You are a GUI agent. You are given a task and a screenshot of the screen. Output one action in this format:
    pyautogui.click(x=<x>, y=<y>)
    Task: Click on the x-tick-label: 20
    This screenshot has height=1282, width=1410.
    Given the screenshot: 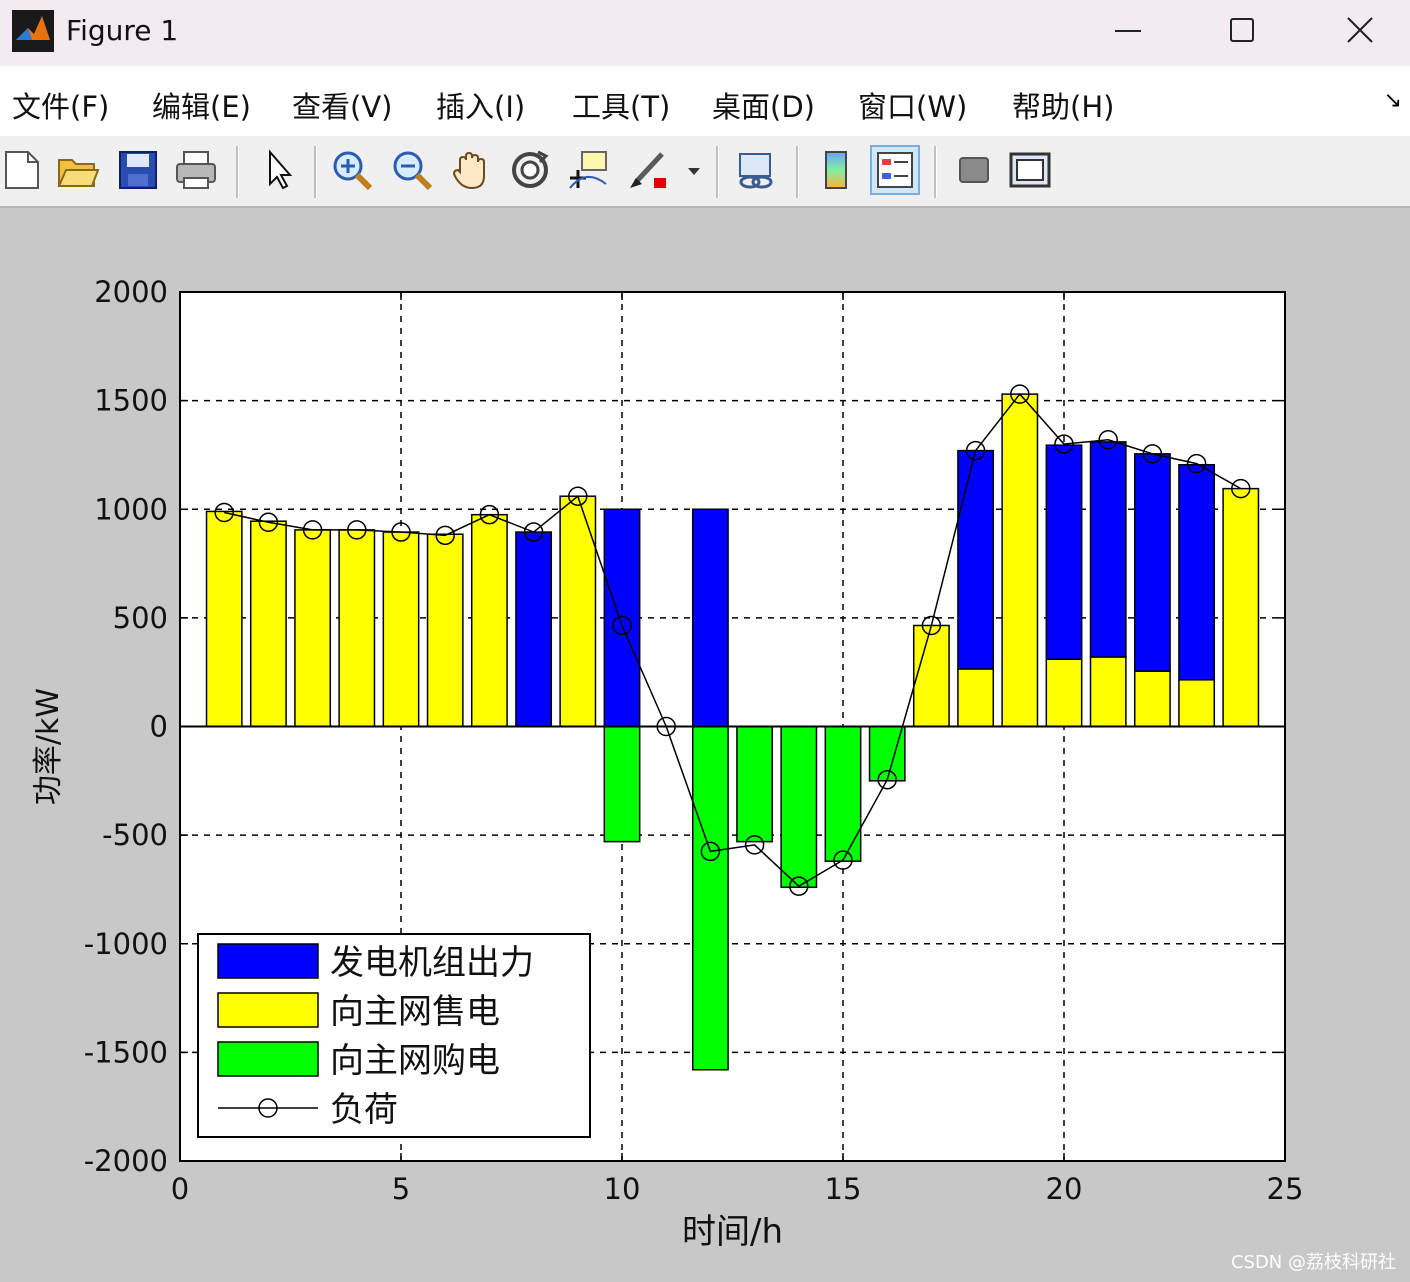 What is the action you would take?
    pyautogui.click(x=1064, y=1189)
    